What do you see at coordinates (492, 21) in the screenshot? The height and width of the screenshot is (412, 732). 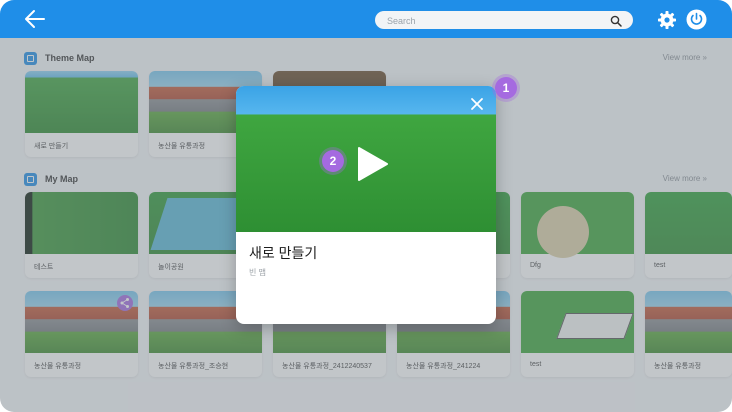 I see `search-input` at bounding box center [492, 21].